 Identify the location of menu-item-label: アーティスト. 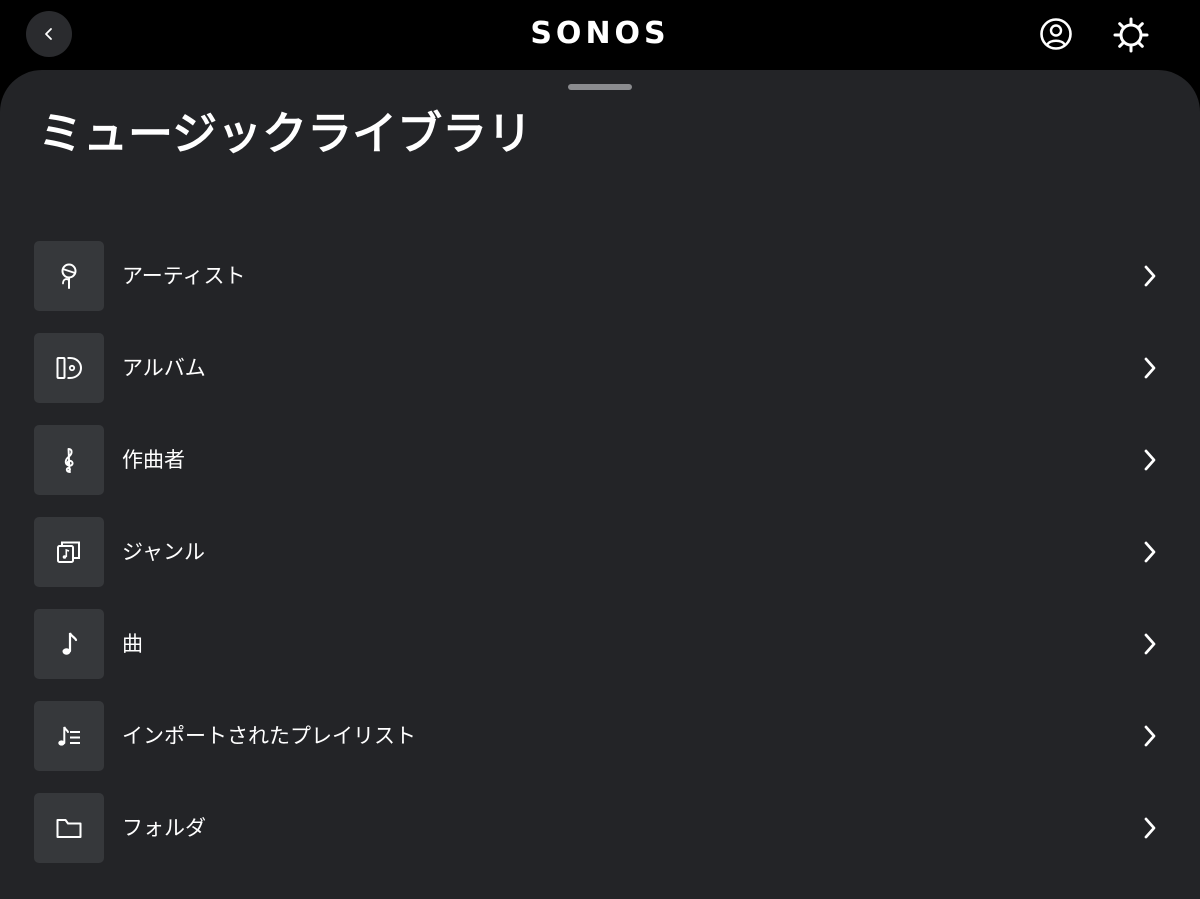
(184, 276).